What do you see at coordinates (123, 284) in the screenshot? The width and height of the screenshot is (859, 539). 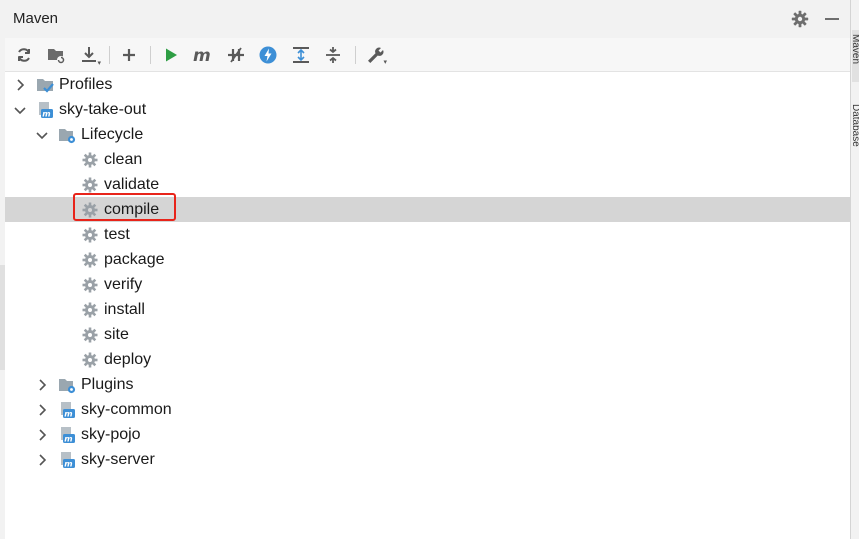 I see `goal-label: verify` at bounding box center [123, 284].